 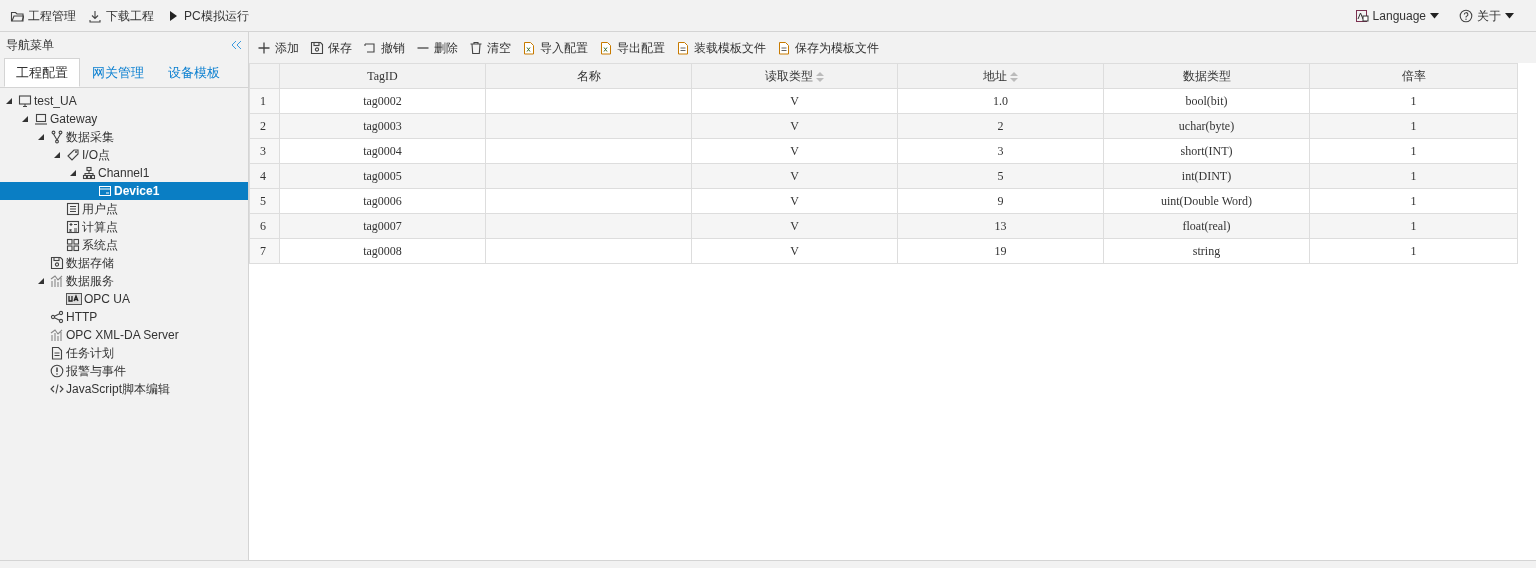 What do you see at coordinates (124, 281) in the screenshot?
I see `tree-item: 数据服务` at bounding box center [124, 281].